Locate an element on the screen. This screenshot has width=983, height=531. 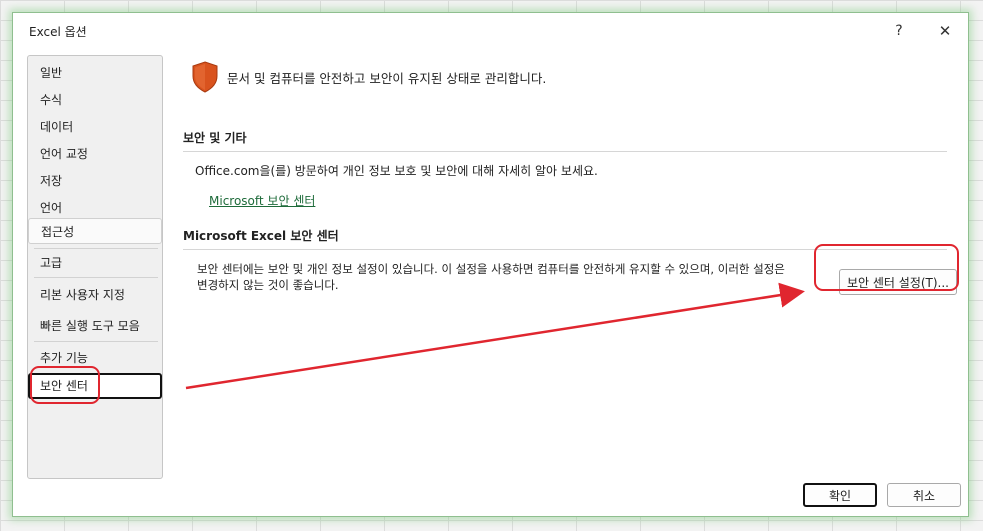
close-button: ✕ is located at coordinates (945, 31).